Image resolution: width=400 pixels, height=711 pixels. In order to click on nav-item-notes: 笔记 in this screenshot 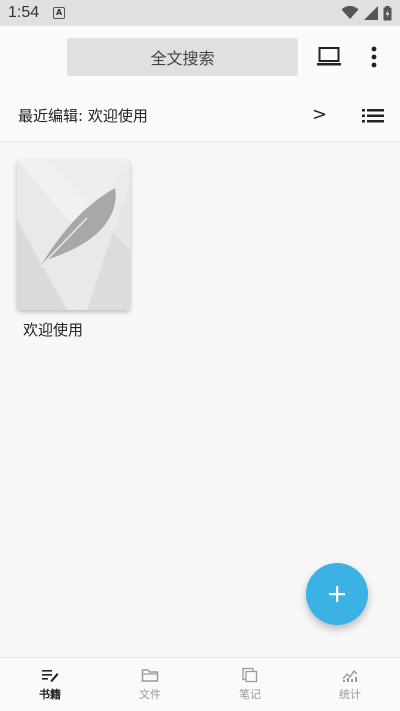, I will do `click(250, 684)`.